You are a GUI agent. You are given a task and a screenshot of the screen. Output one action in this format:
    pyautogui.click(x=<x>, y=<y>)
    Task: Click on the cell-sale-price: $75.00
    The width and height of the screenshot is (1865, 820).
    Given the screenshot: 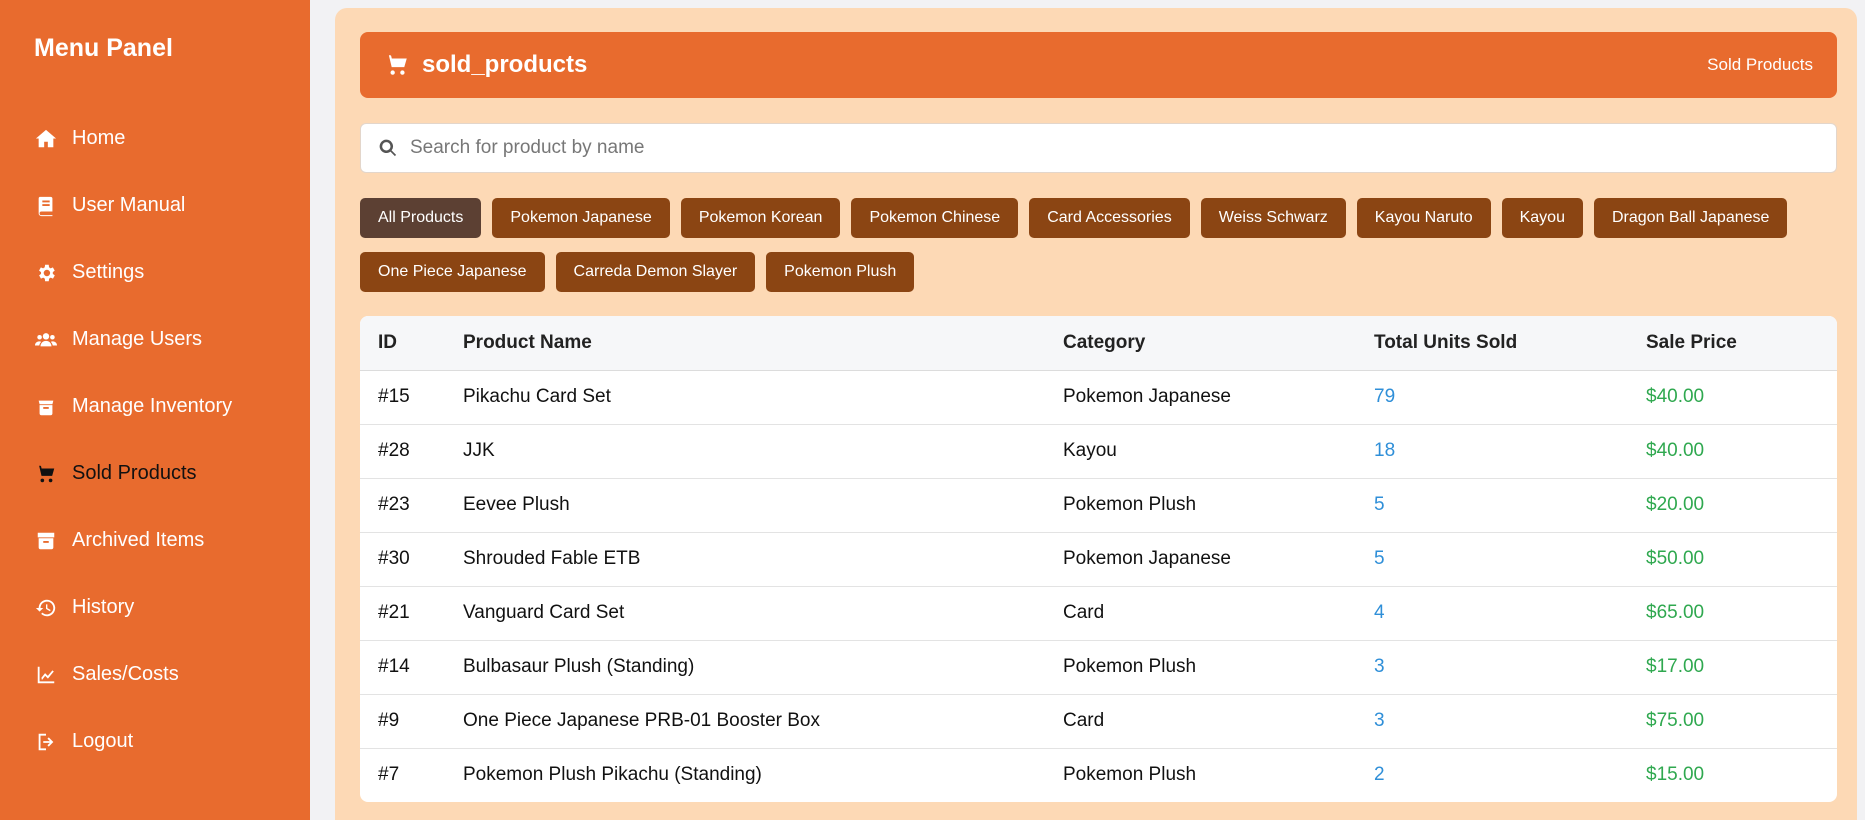 What is the action you would take?
    pyautogui.click(x=1741, y=721)
    